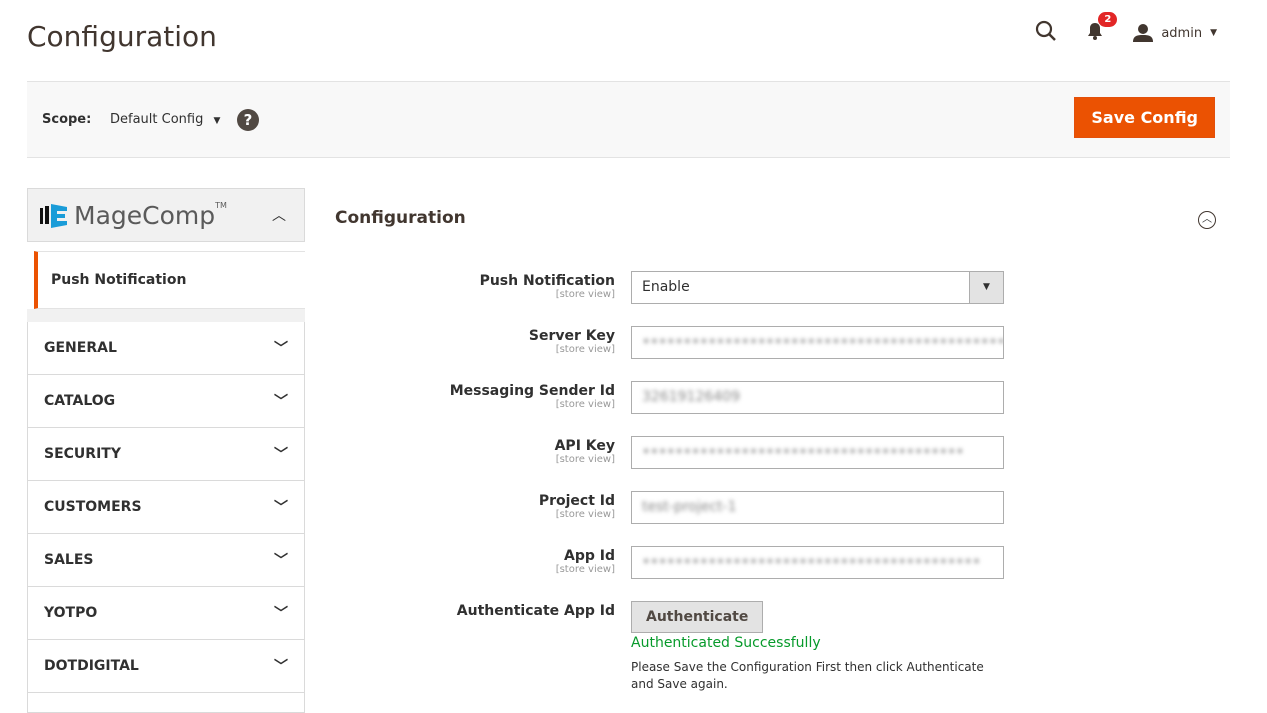 The width and height of the screenshot is (1267, 713). Describe the element at coordinates (166, 401) in the screenshot. I see `sidebar-section-catalog: CATALOG ﹀` at that location.